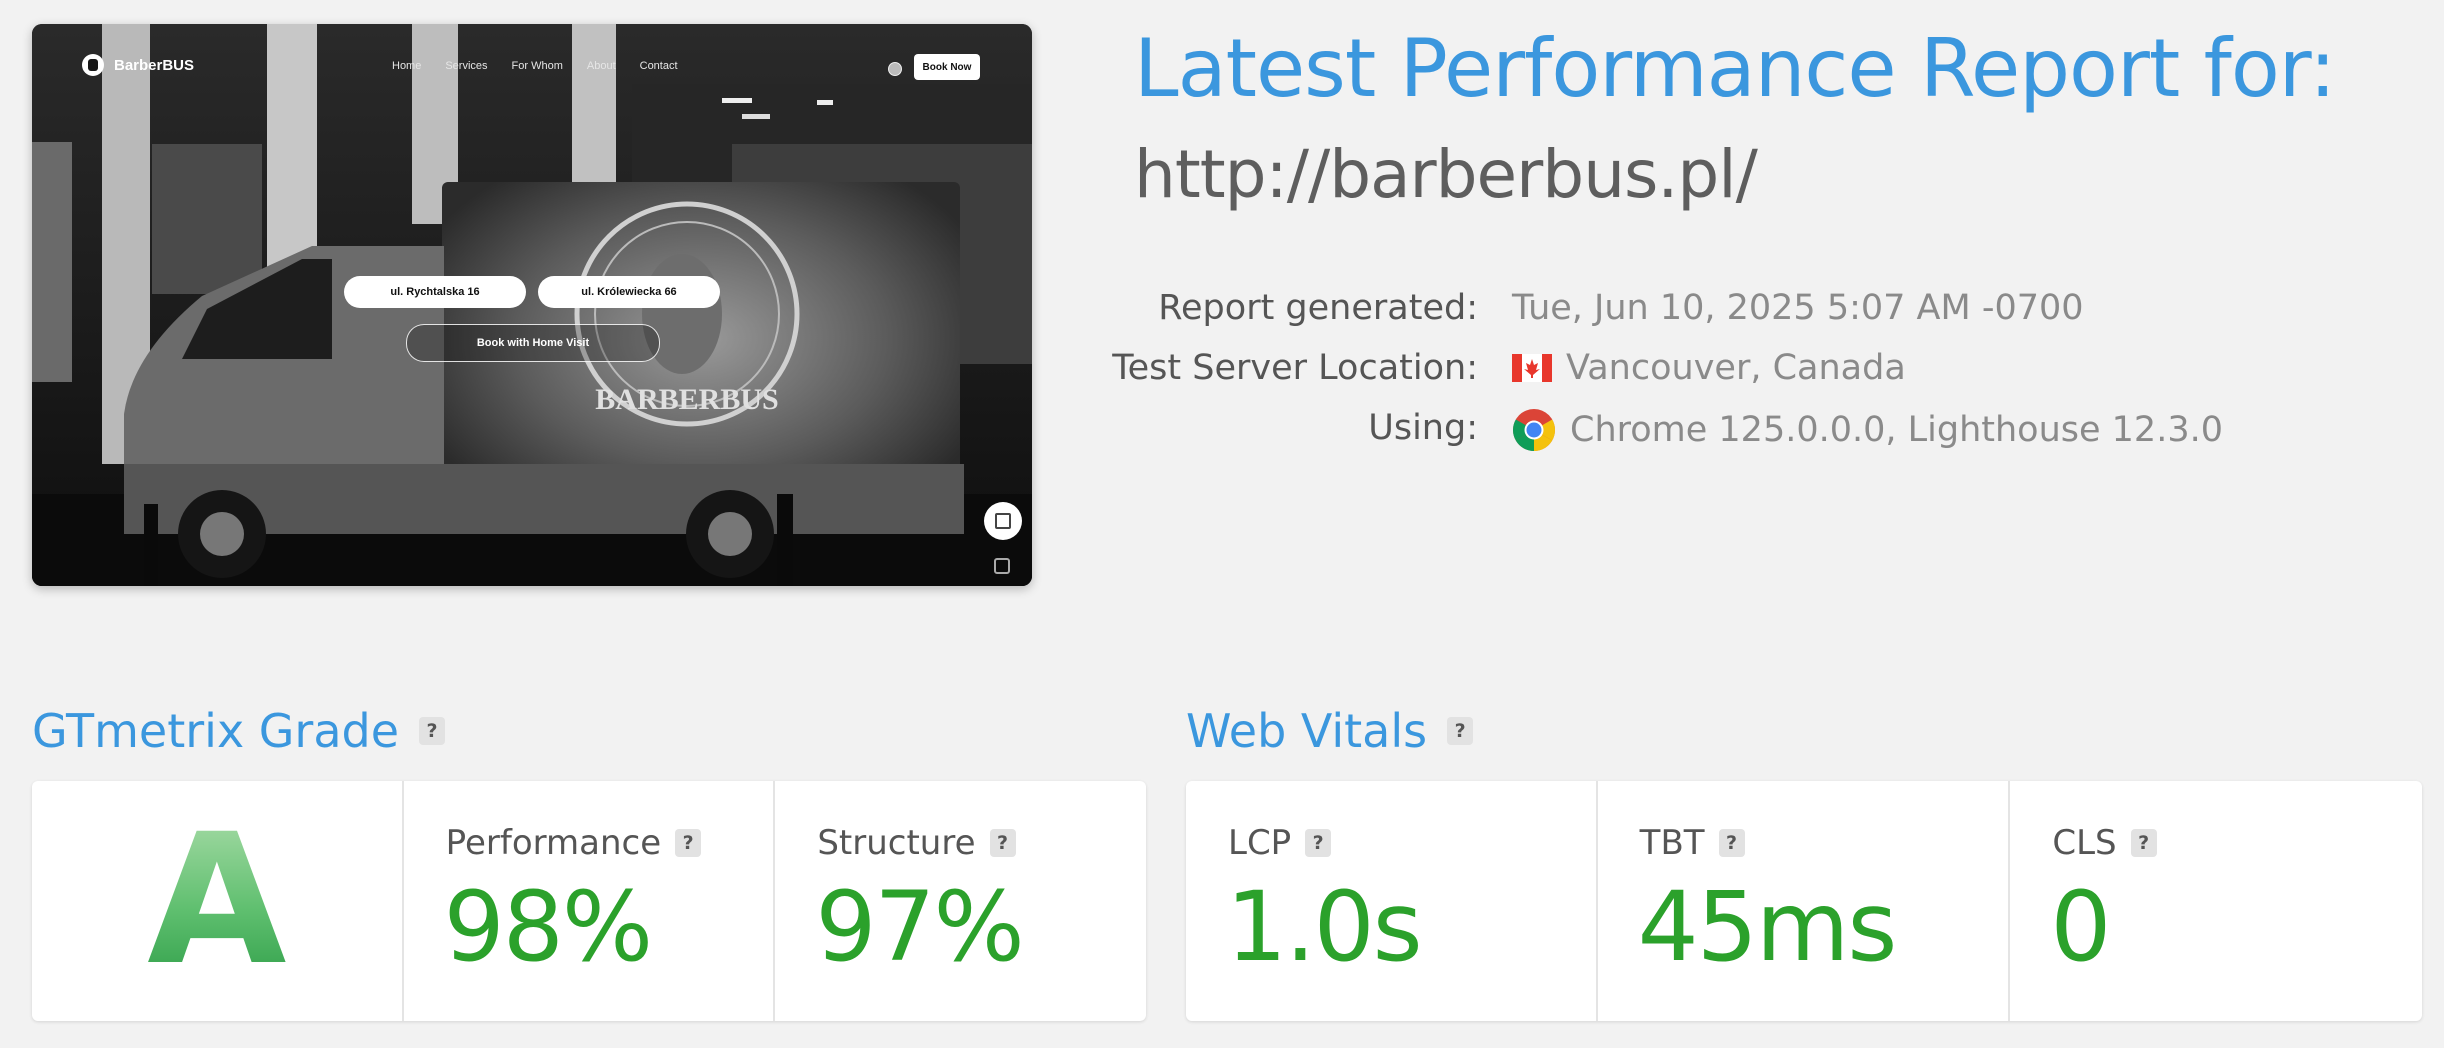 The image size is (2444, 1048). I want to click on grade-cell: A, so click(218, 901).